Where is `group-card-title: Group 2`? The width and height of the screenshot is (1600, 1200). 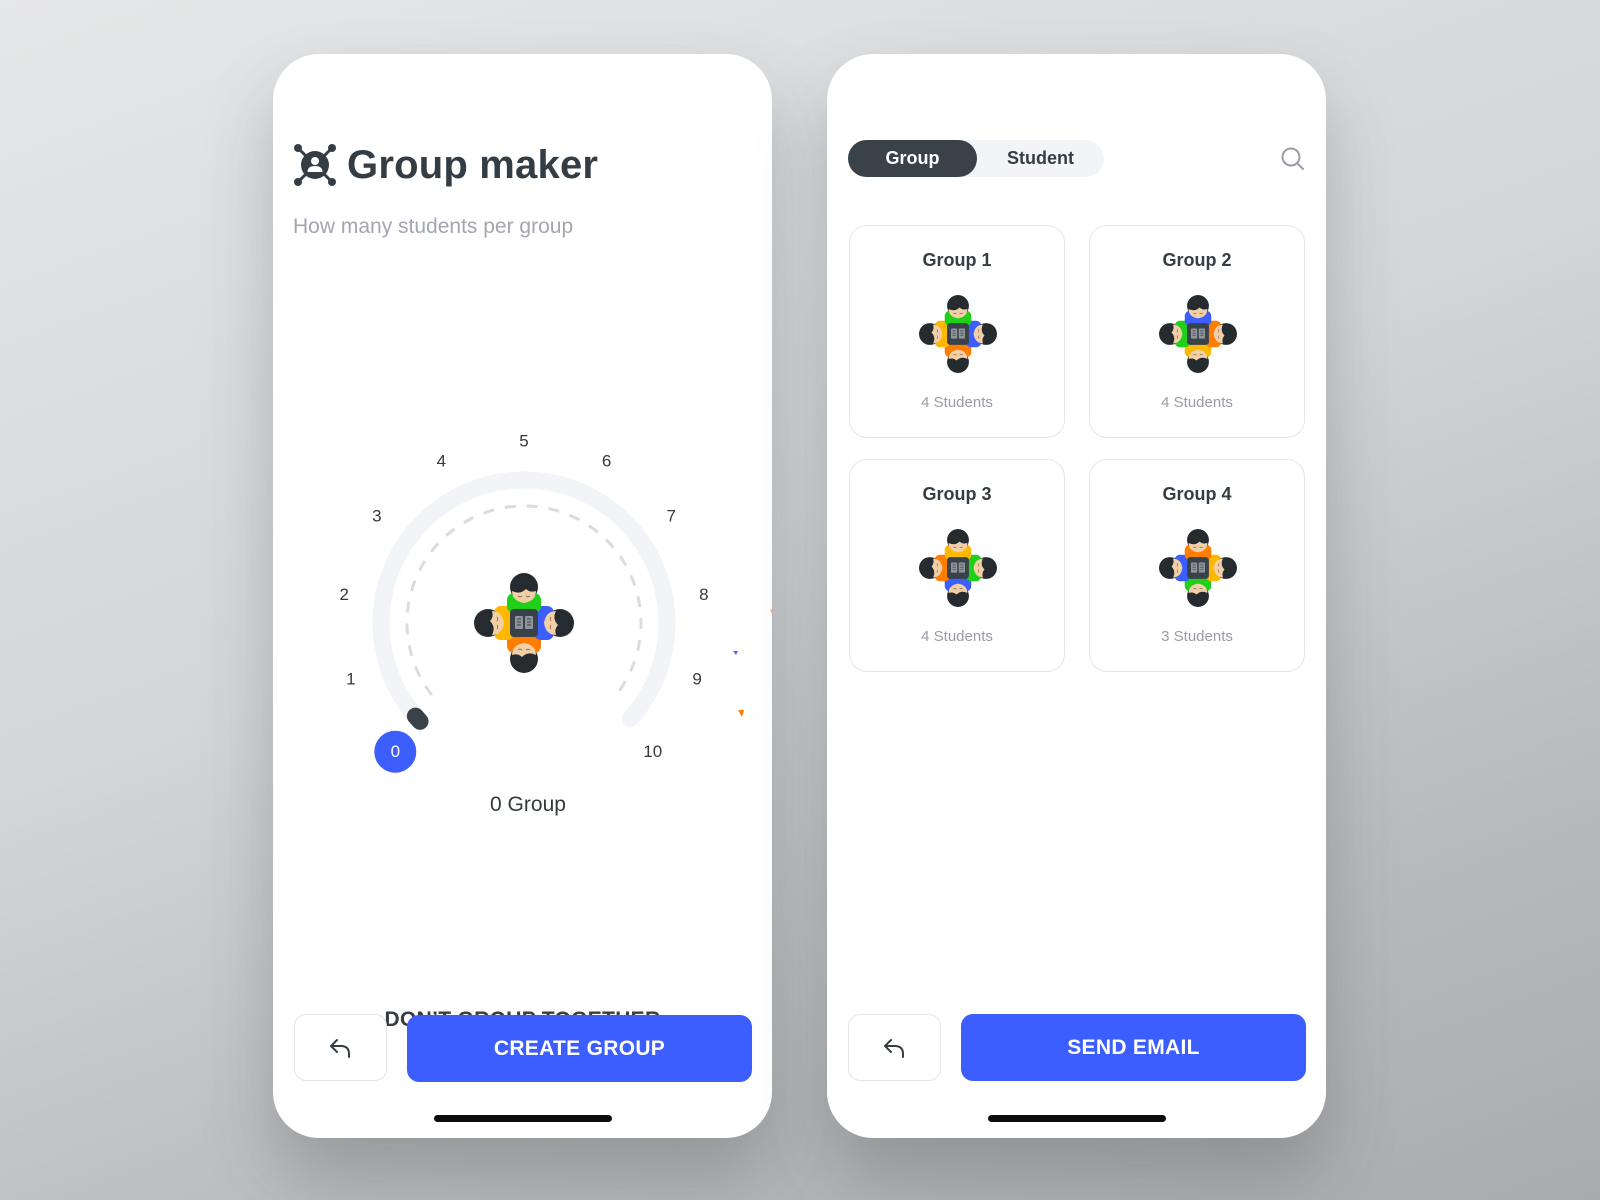 group-card-title: Group 2 is located at coordinates (1197, 260).